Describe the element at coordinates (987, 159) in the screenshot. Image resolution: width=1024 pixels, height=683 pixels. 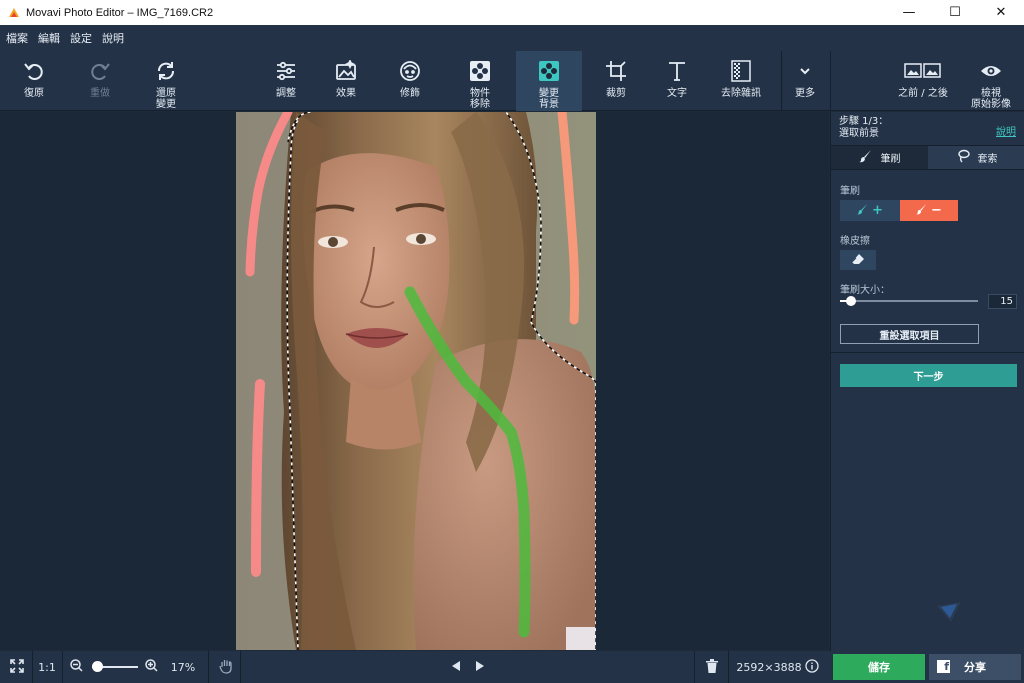
I see `tab-lasso-label: 套索` at that location.